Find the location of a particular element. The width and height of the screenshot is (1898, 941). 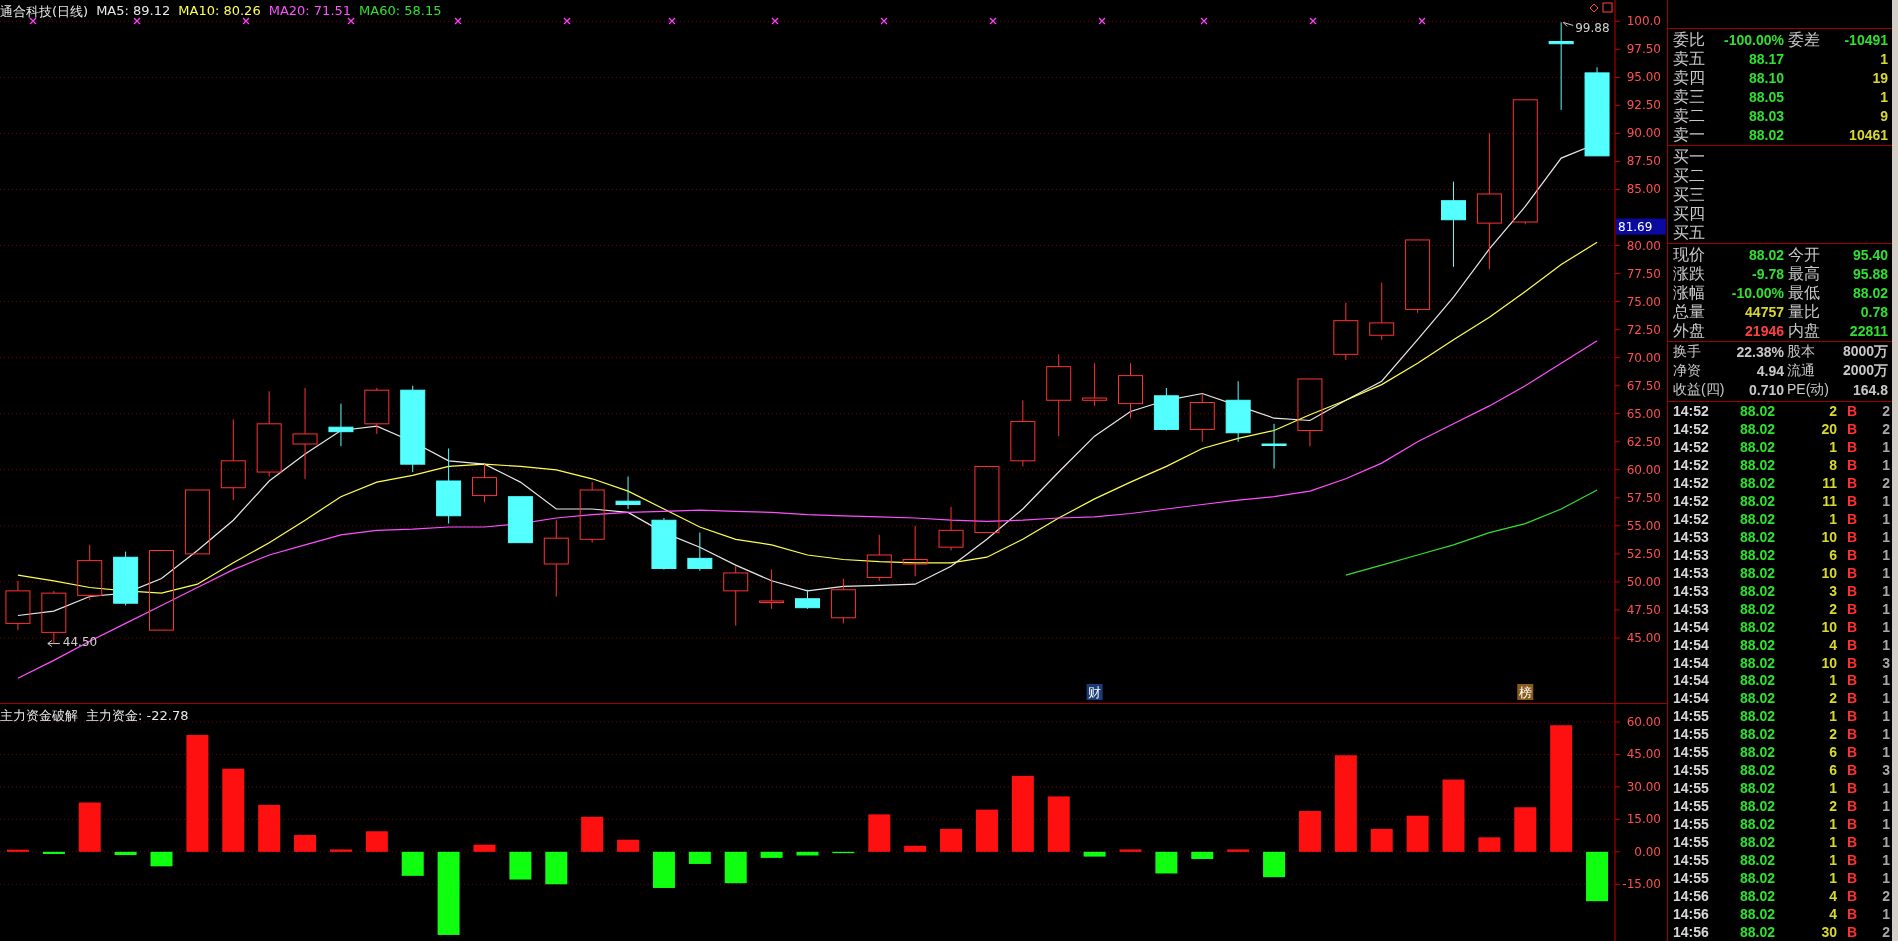

quote-label: 内盘 is located at coordinates (1804, 330).